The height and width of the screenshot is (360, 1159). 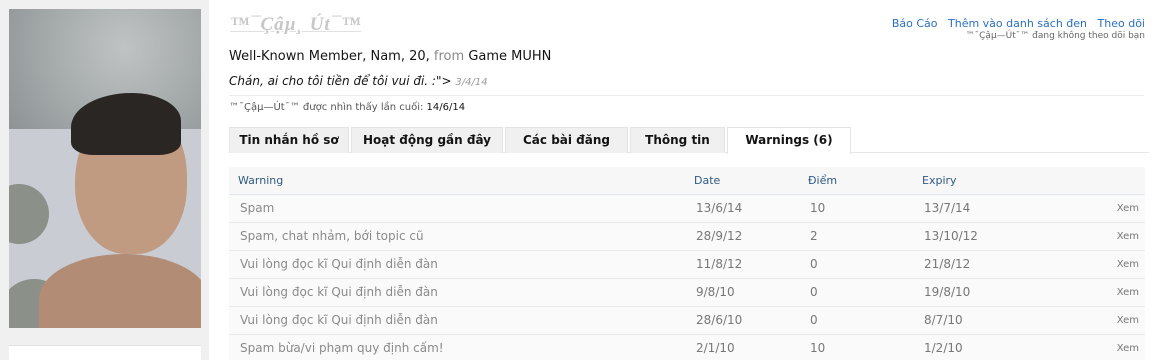 I want to click on divider, so click(x=686, y=95).